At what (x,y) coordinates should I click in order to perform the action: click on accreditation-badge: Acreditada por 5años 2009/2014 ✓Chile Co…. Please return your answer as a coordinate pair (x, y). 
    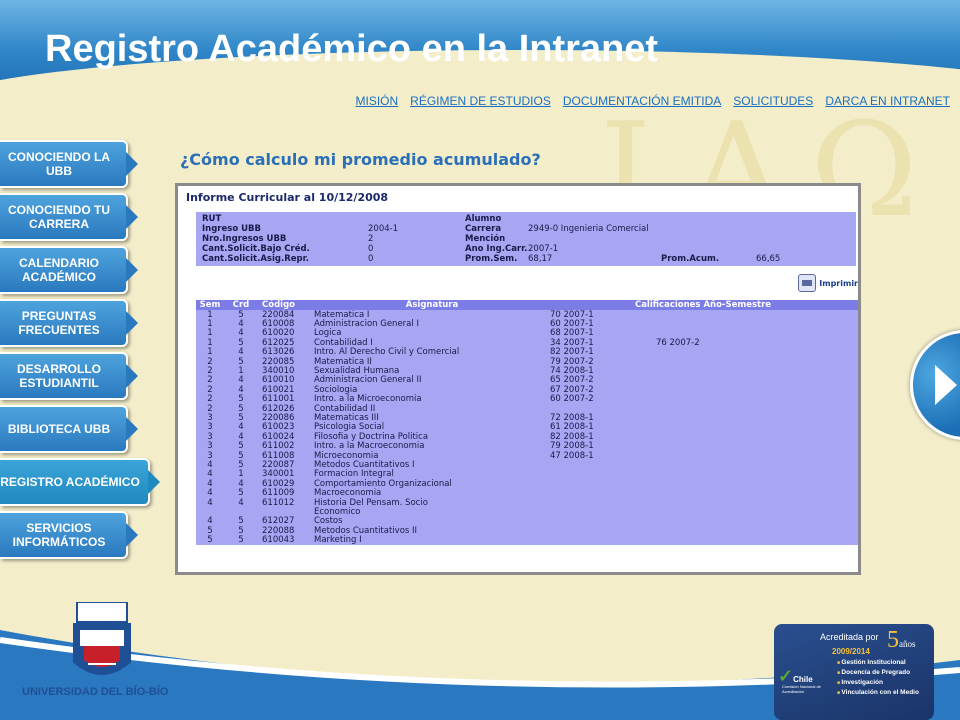
    Looking at the image, I should click on (854, 672).